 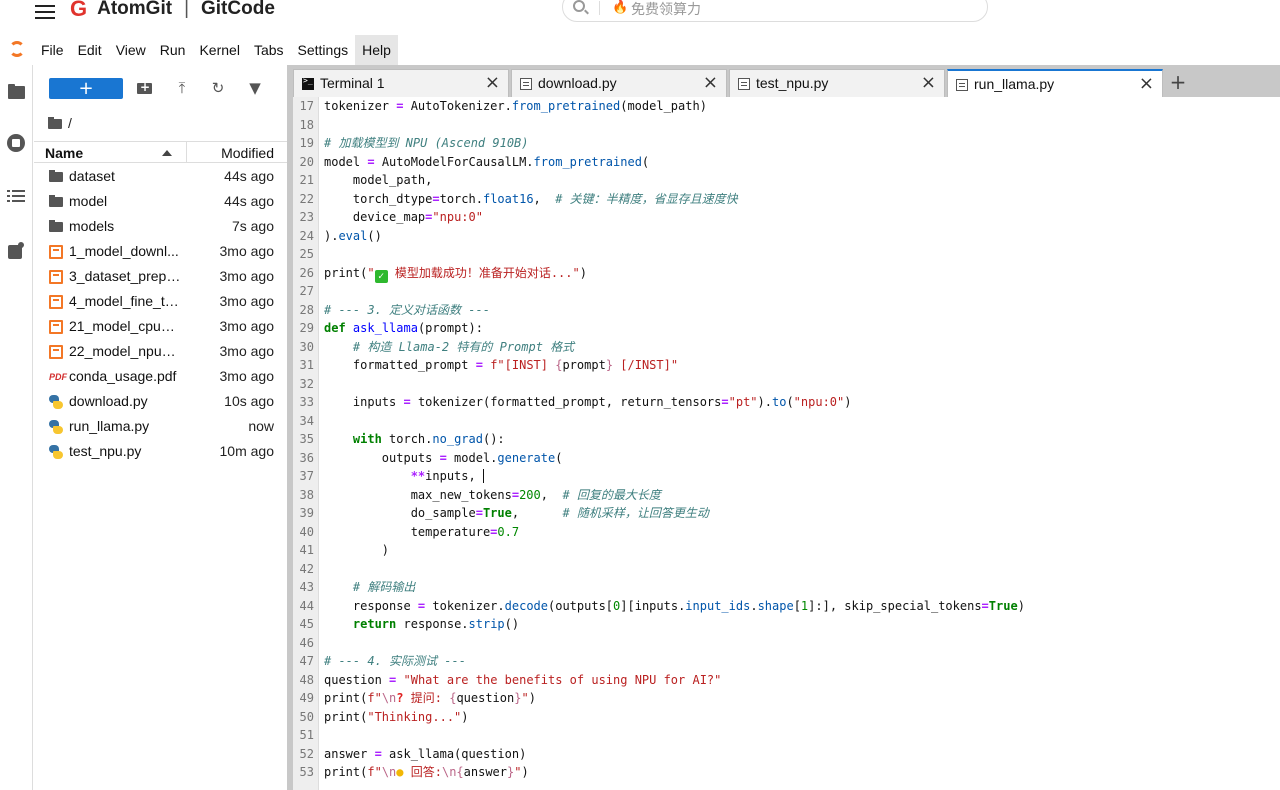 What do you see at coordinates (52, 50) in the screenshot?
I see `menu-file: File` at bounding box center [52, 50].